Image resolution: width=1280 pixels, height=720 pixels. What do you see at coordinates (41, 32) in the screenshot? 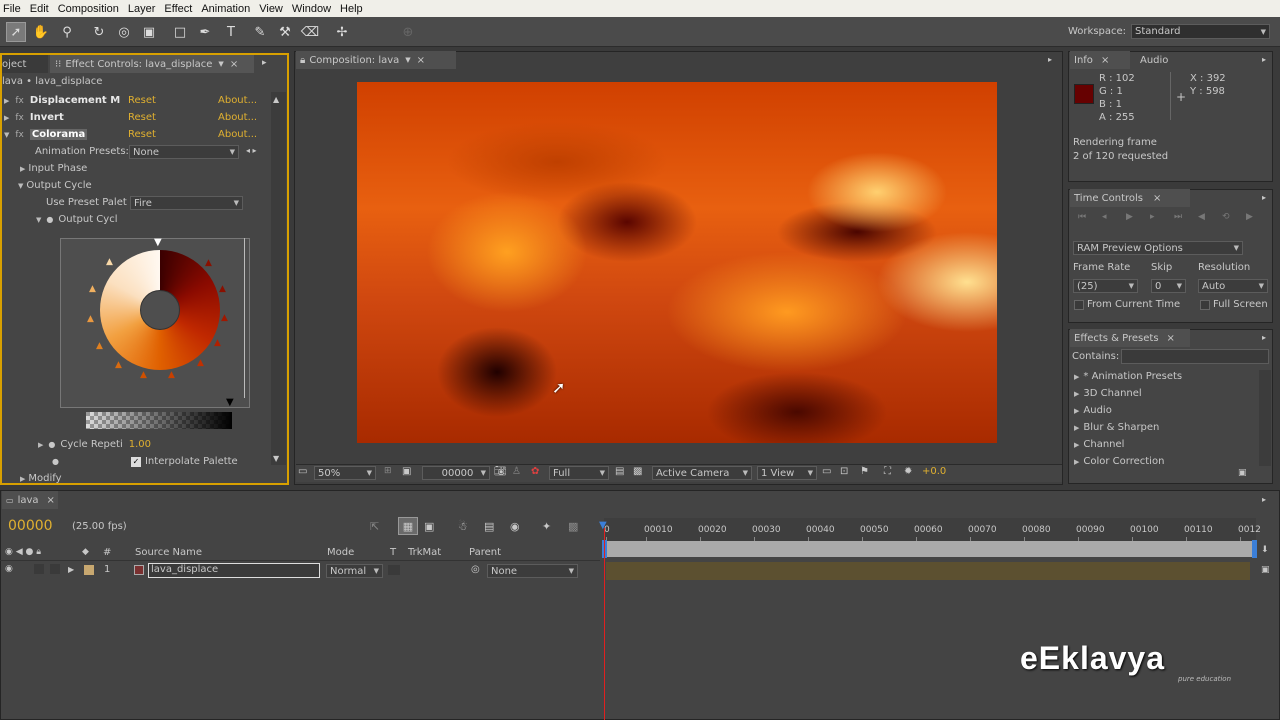
I see `hand-tool-icon: ✋` at bounding box center [41, 32].